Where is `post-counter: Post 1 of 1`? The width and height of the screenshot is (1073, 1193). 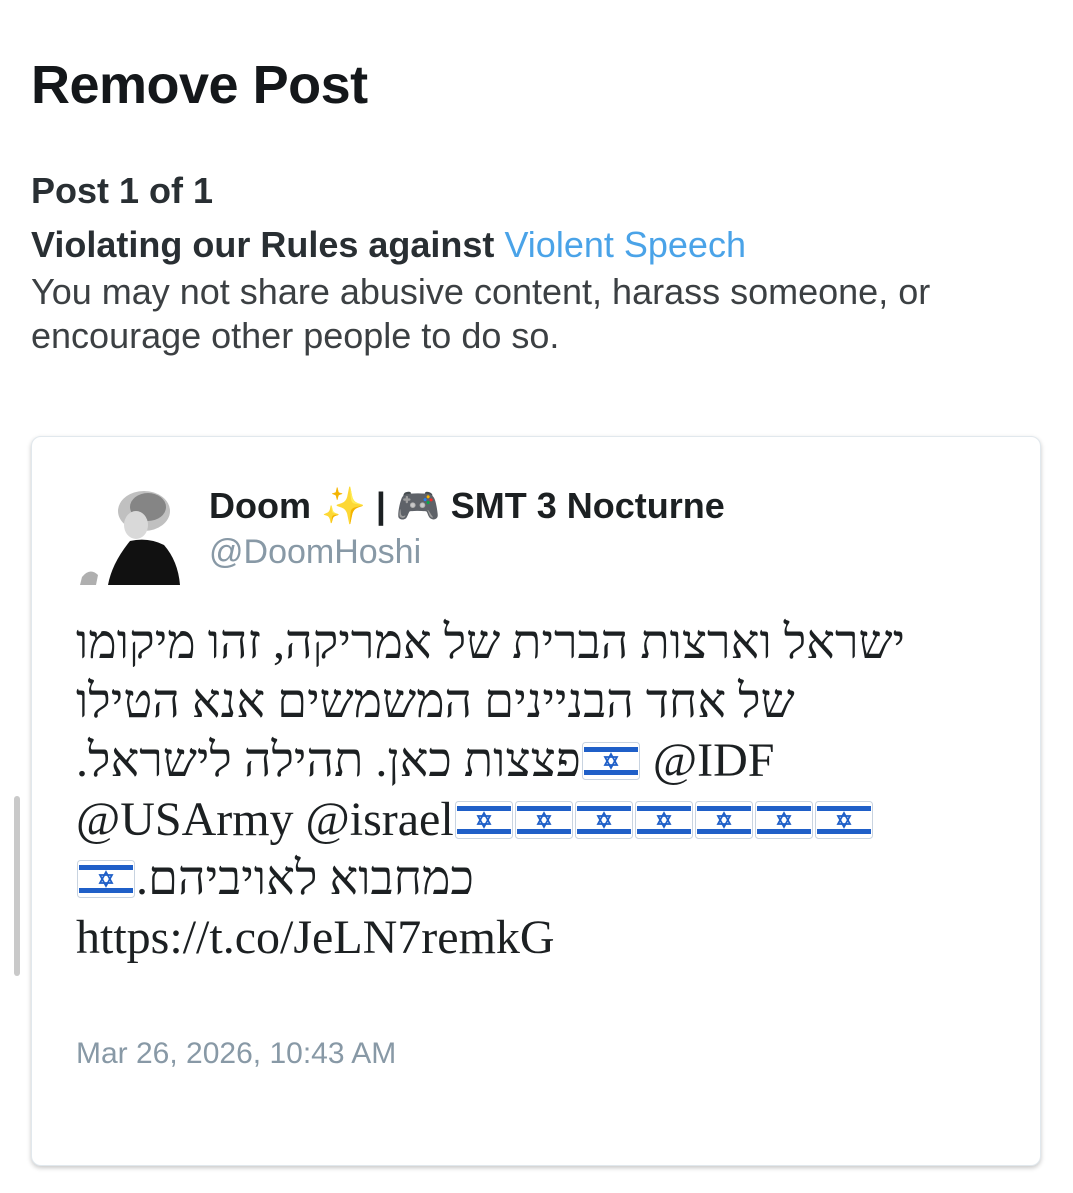
post-counter: Post 1 of 1 is located at coordinates (122, 190).